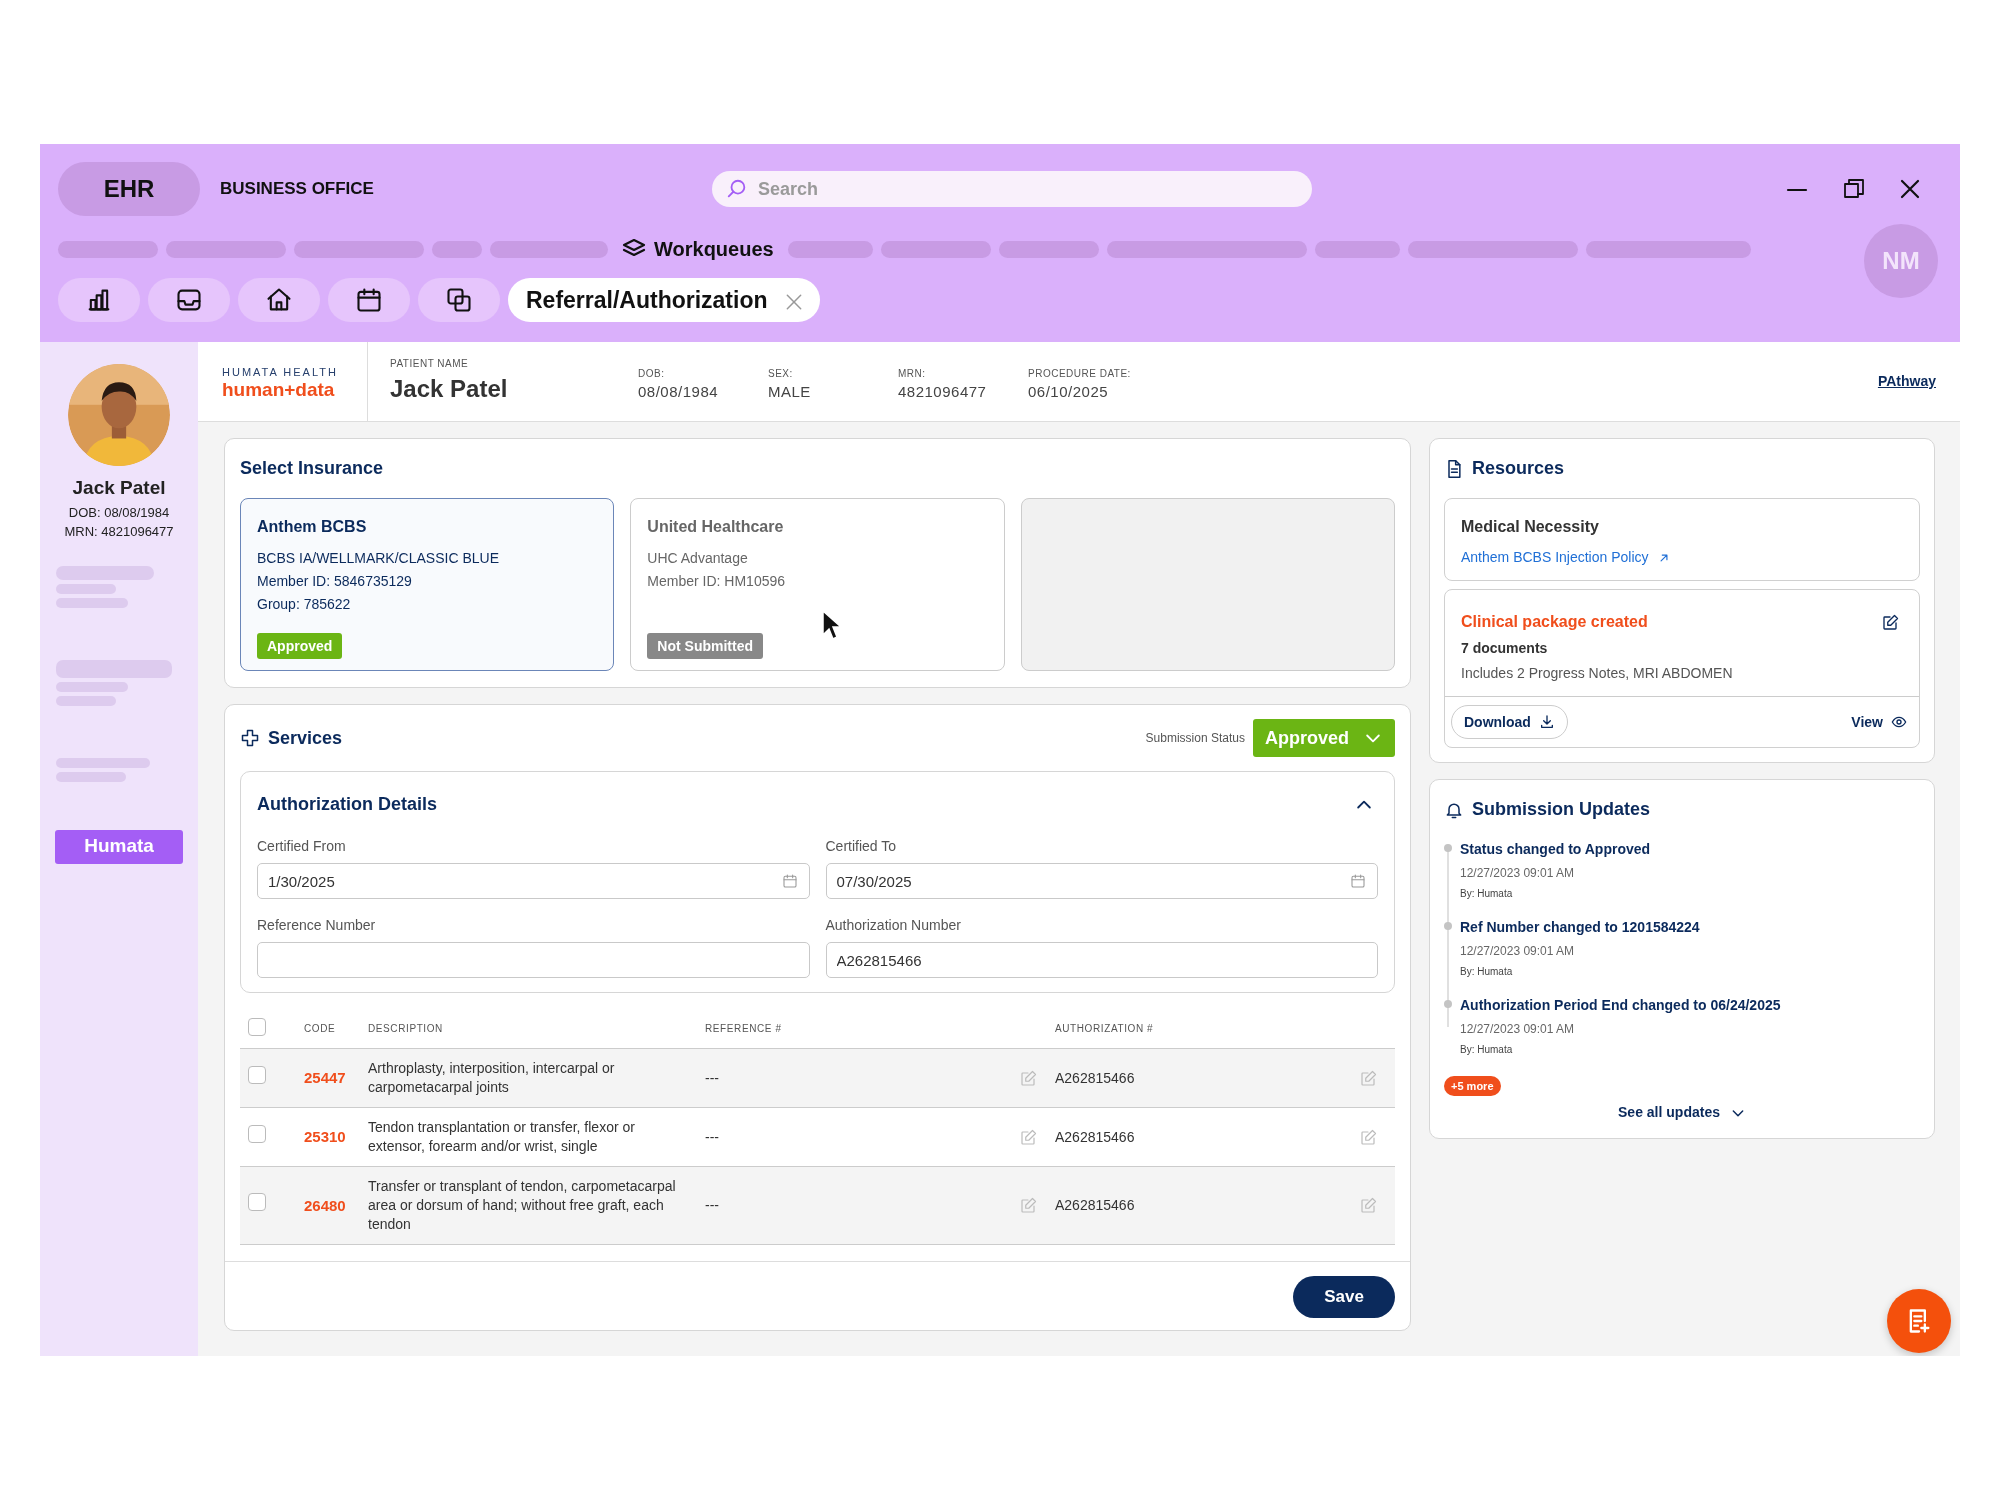 Image resolution: width=2000 pixels, height=1500 pixels. What do you see at coordinates (317, 925) in the screenshot?
I see `field-label: Reference Number` at bounding box center [317, 925].